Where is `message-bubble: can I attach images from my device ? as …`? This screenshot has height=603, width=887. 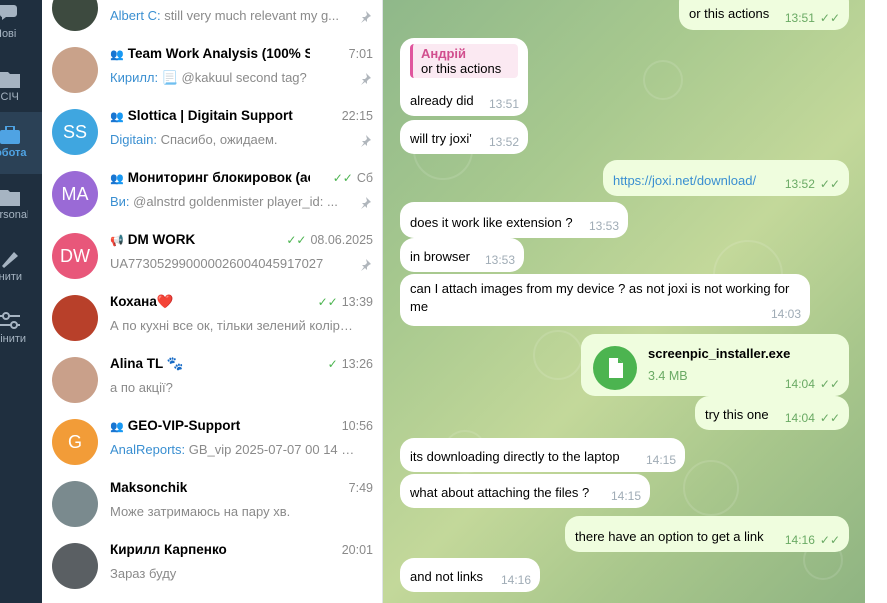 message-bubble: can I attach images from my device ? as … is located at coordinates (605, 300).